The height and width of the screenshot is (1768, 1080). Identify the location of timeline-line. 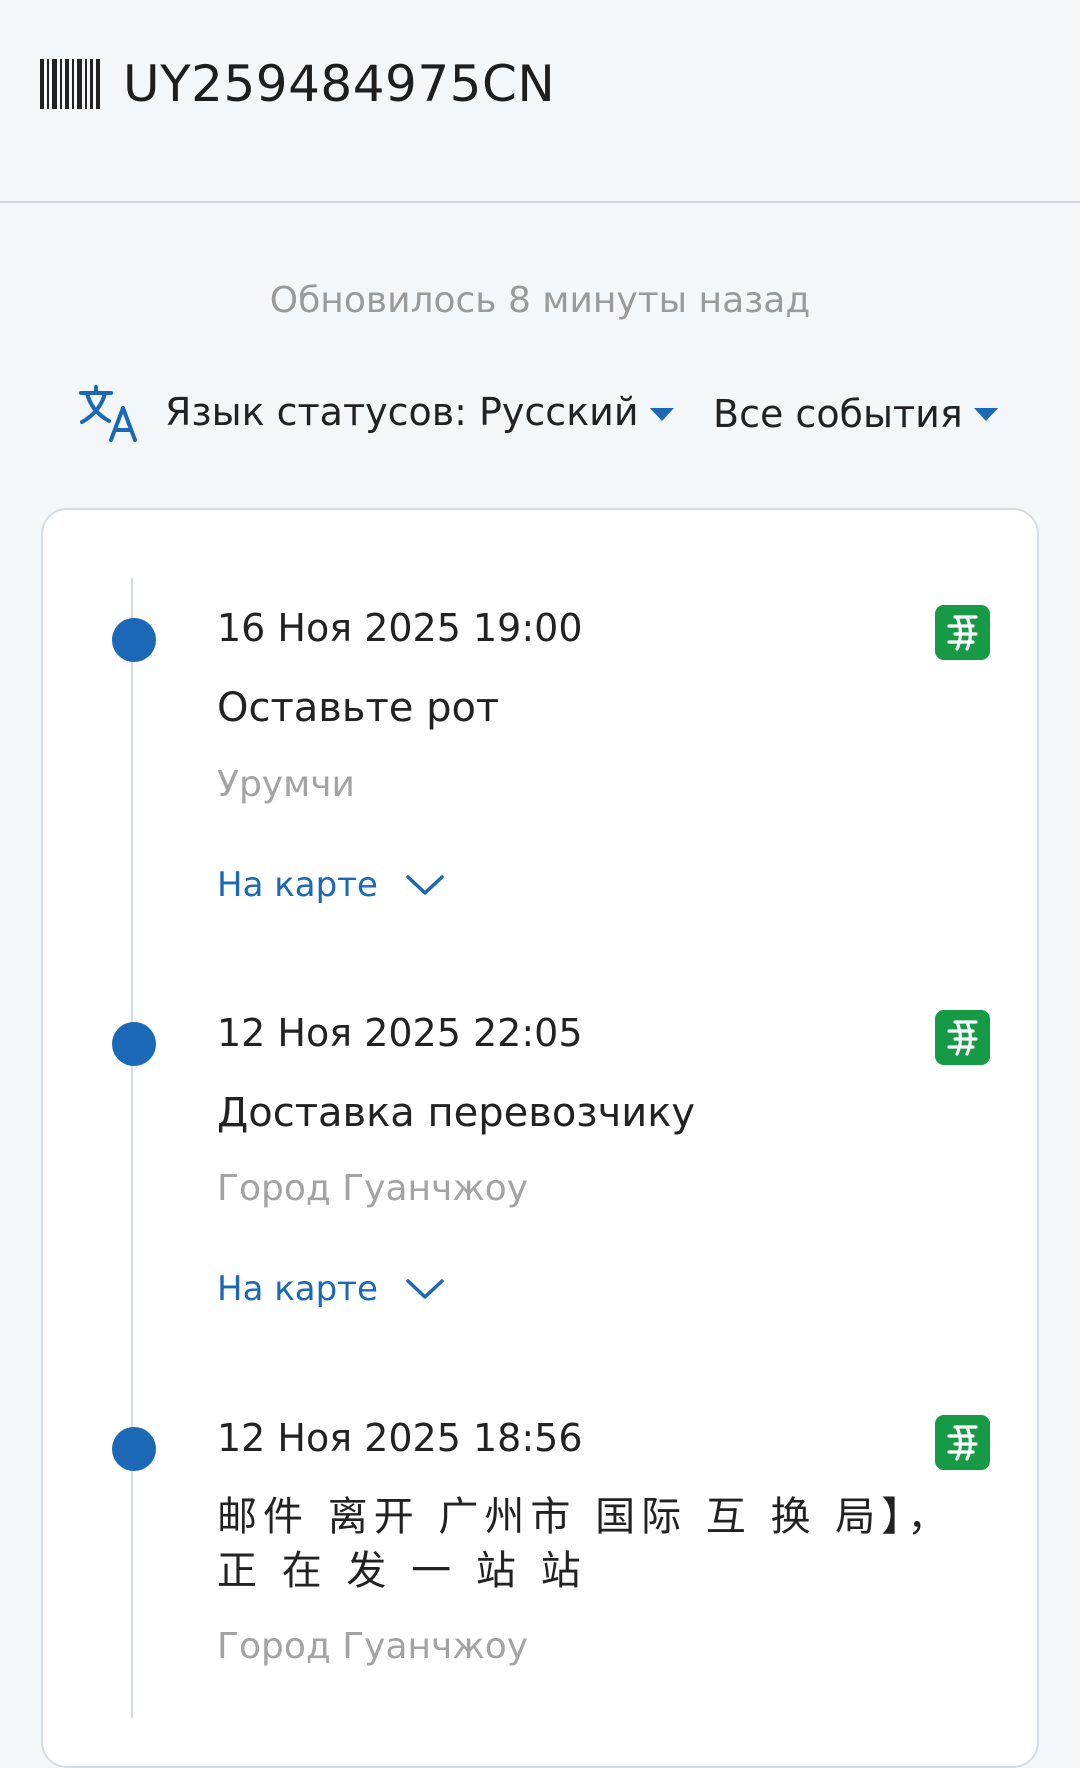
(132, 1148).